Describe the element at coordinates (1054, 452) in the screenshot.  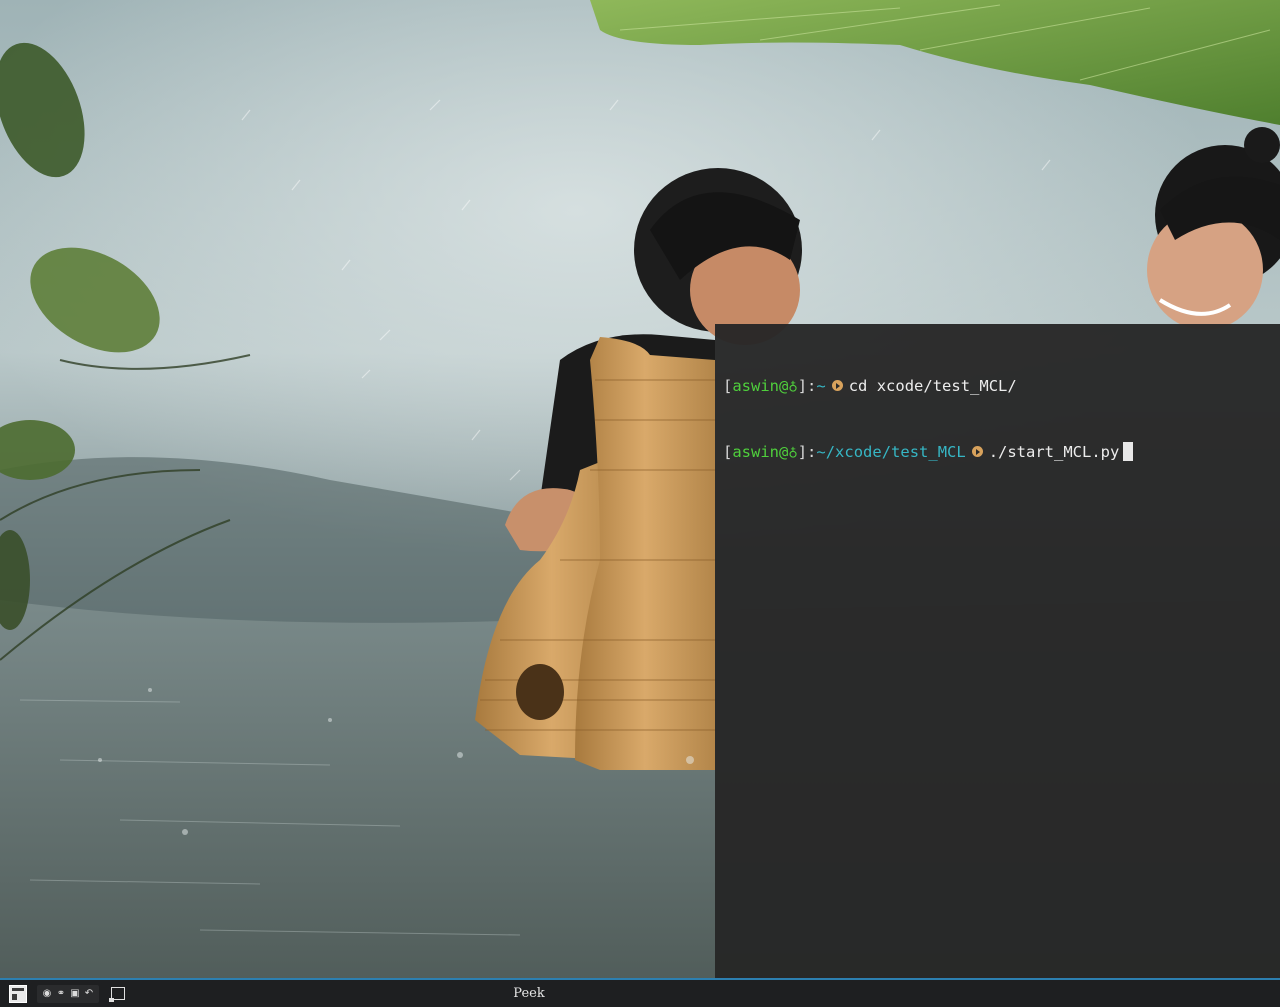
I see `terminal-command-input: ./start_MCL.py` at that location.